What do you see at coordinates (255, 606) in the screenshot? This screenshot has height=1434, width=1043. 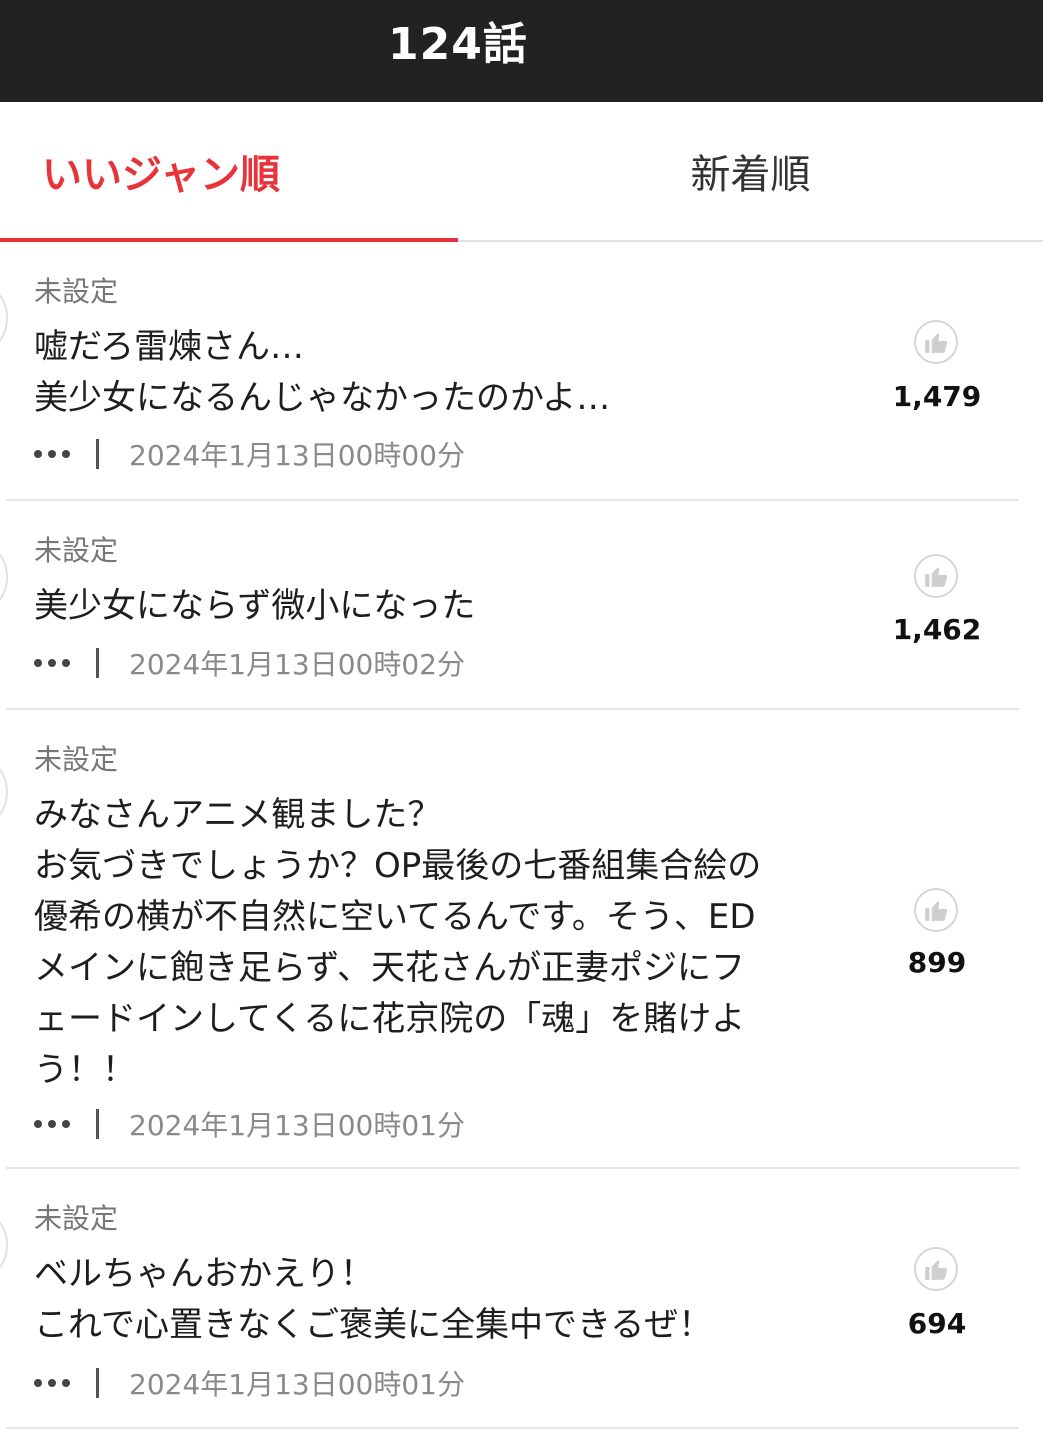 I see `comment-text: 美少女にならず微小になった` at bounding box center [255, 606].